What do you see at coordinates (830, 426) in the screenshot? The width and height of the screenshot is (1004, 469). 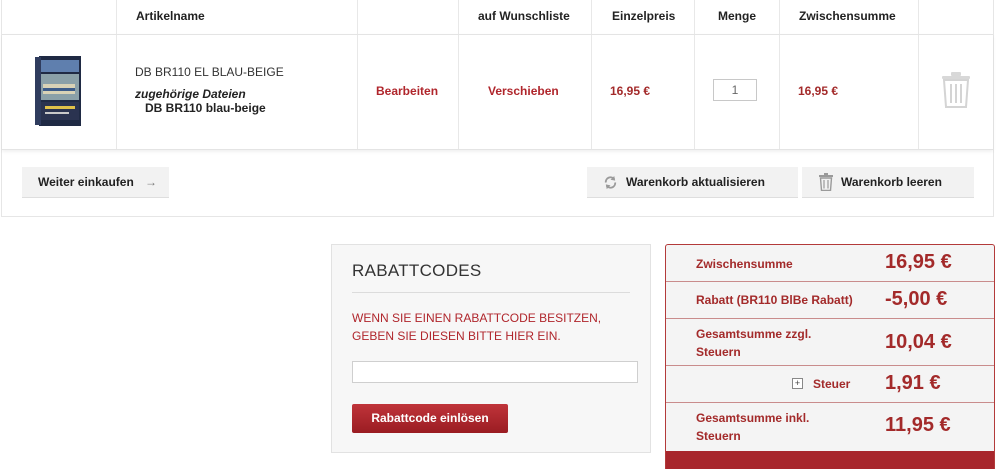 I see `totals-row-gross: Gesamtsumme inkl. Steuern 11,95 €` at bounding box center [830, 426].